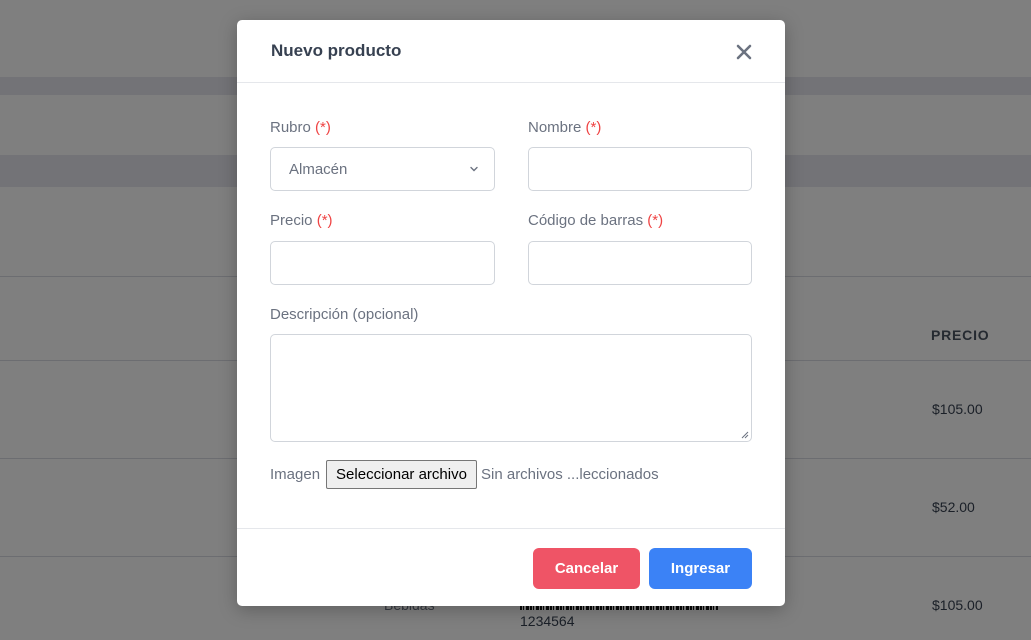 The image size is (1031, 640). Describe the element at coordinates (700, 568) in the screenshot. I see `submit-button: Ingresar` at that location.